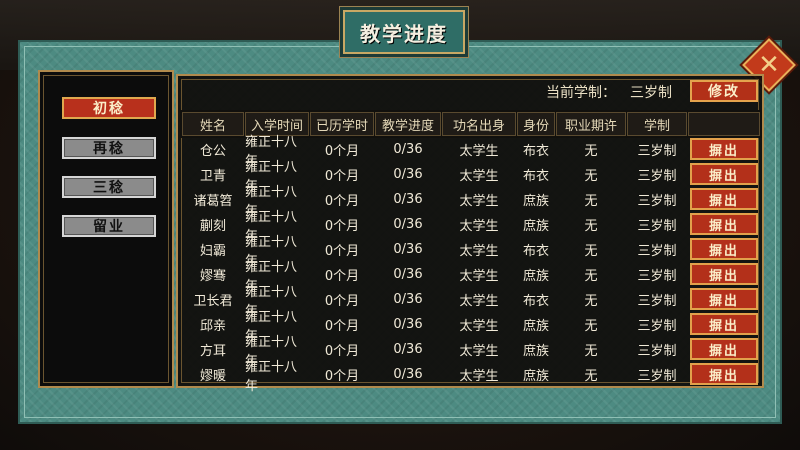 This screenshot has height=450, width=800. What do you see at coordinates (581, 93) in the screenshot?
I see `current-school-label: 当前学制：` at bounding box center [581, 93].